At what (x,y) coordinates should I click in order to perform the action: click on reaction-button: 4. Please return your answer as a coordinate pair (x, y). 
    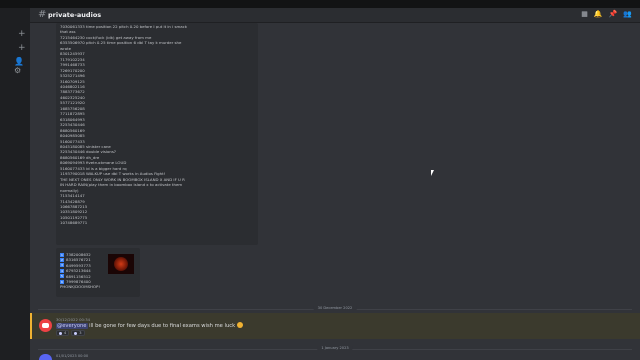
    Looking at the image, I should click on (63, 333).